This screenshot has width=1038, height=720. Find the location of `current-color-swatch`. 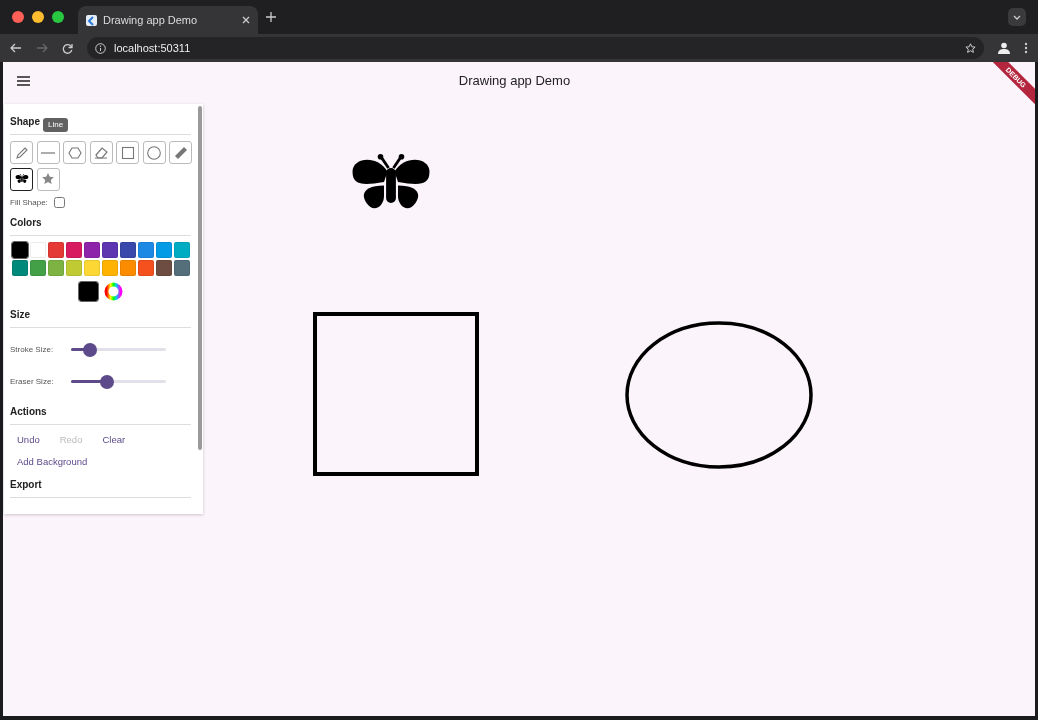

current-color-swatch is located at coordinates (88, 291).